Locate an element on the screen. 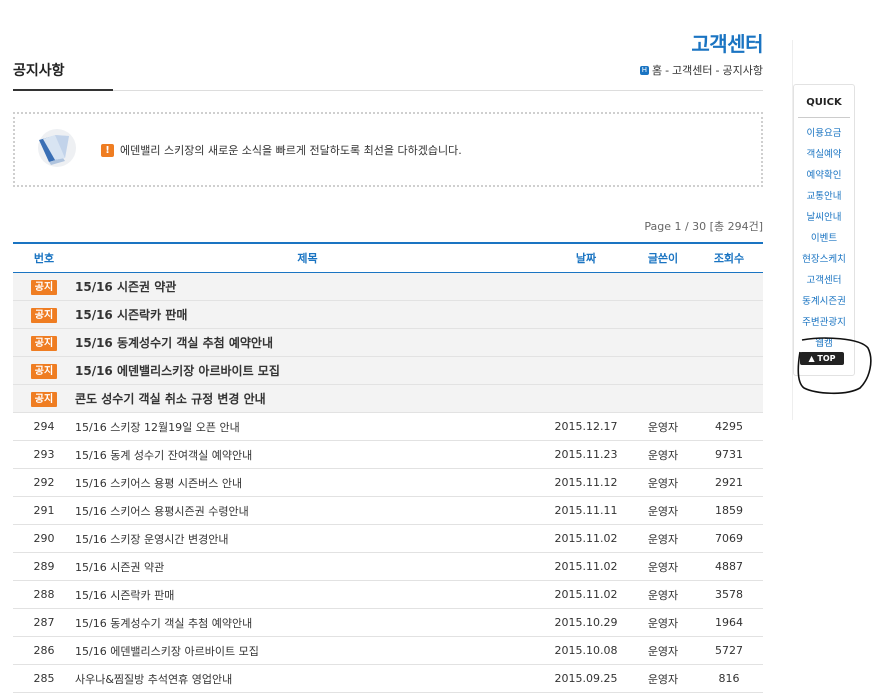  row-date: 2015.12.17 is located at coordinates (586, 426).